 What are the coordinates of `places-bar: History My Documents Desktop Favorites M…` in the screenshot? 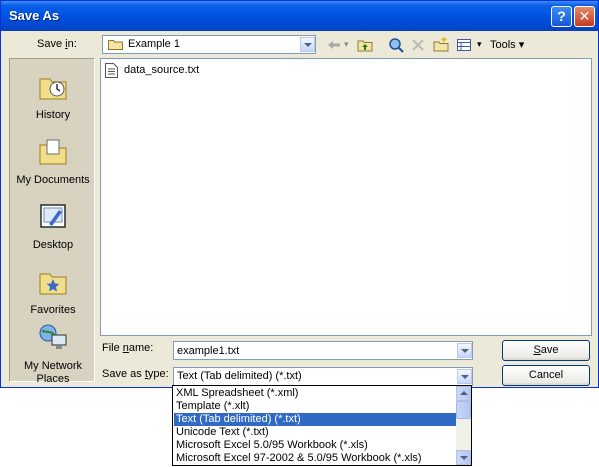 It's located at (52, 221).